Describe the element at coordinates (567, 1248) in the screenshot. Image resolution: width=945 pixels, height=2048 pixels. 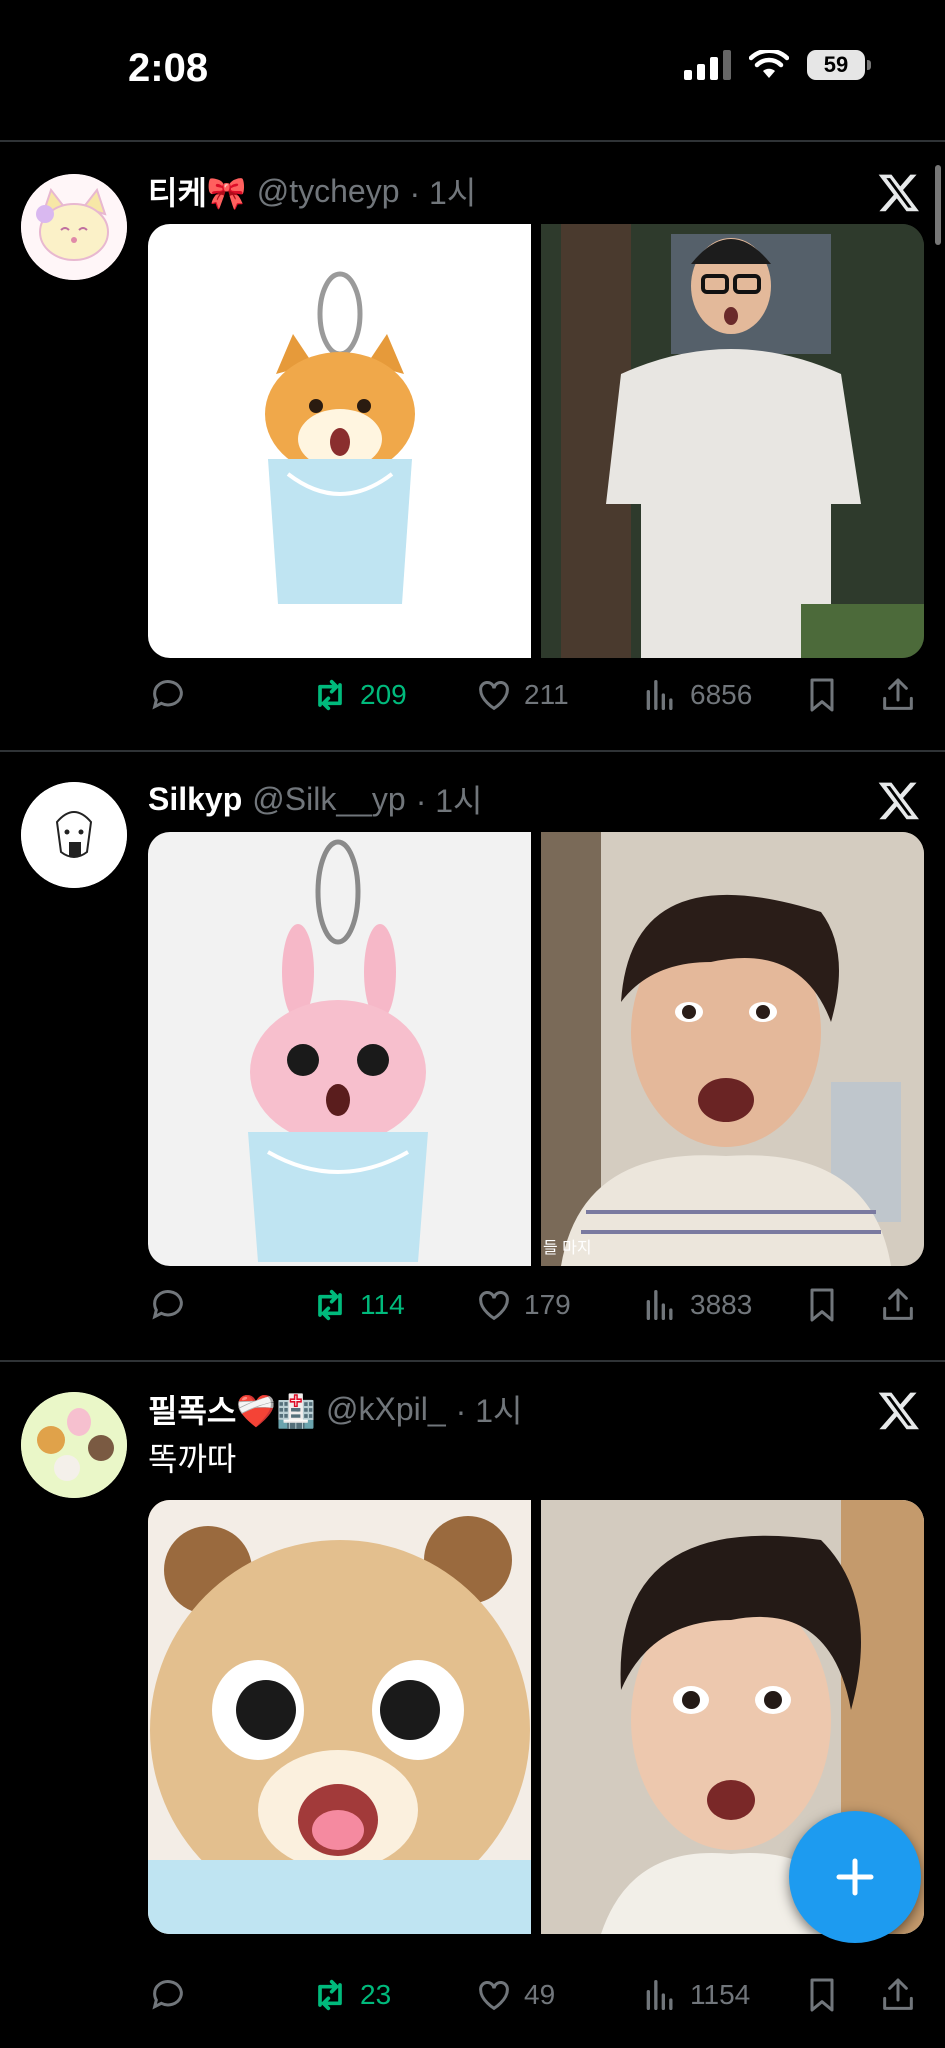
I see `video-caption-overlay: 들 마지` at that location.